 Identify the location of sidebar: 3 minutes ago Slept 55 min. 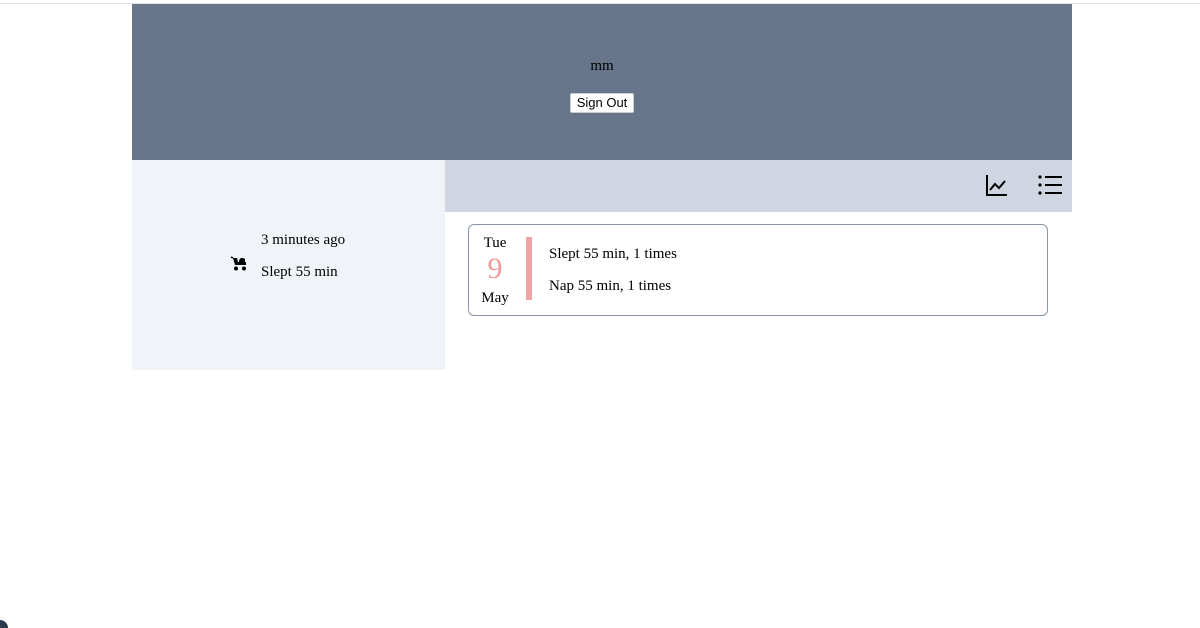
(288, 265).